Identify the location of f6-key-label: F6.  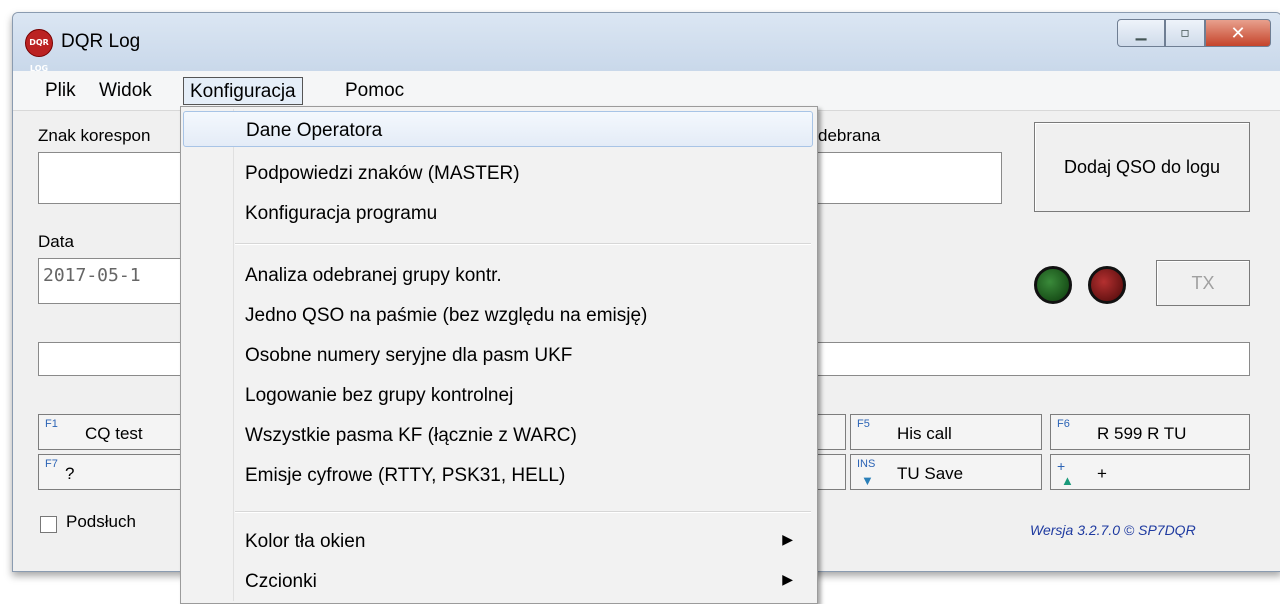
(1063, 424).